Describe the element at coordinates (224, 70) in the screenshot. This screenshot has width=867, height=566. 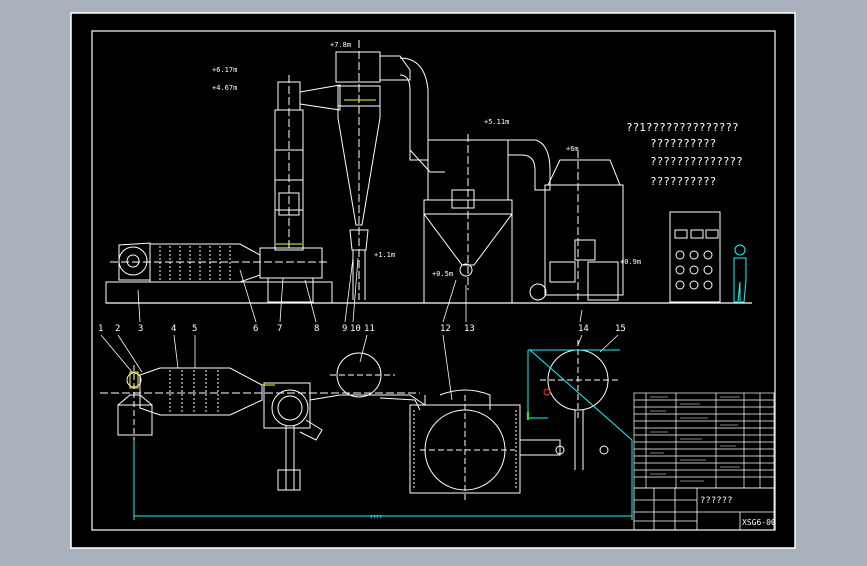
I see `elevation-label: +6.17m` at that location.